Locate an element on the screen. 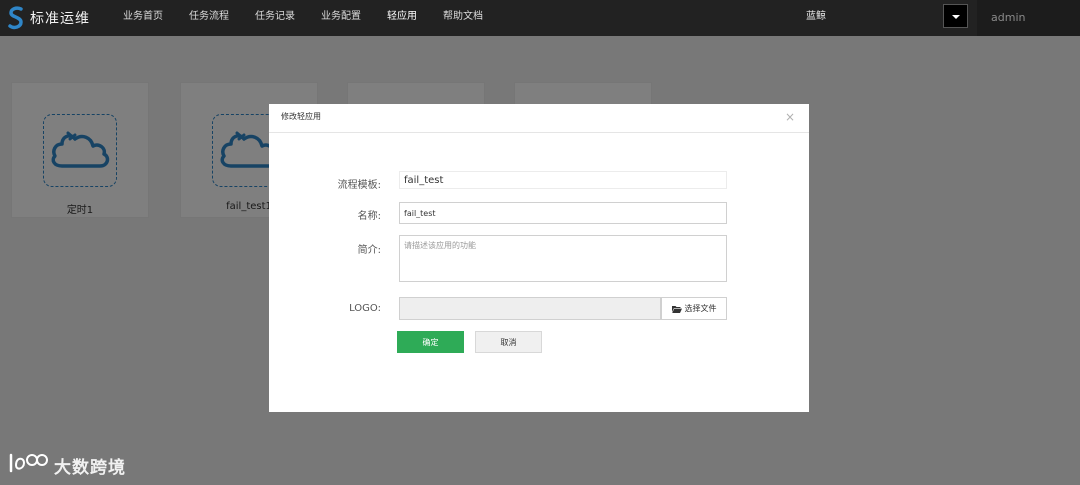 The image size is (1080, 485). nav-item-task-flow: 任务流程 is located at coordinates (209, 18).